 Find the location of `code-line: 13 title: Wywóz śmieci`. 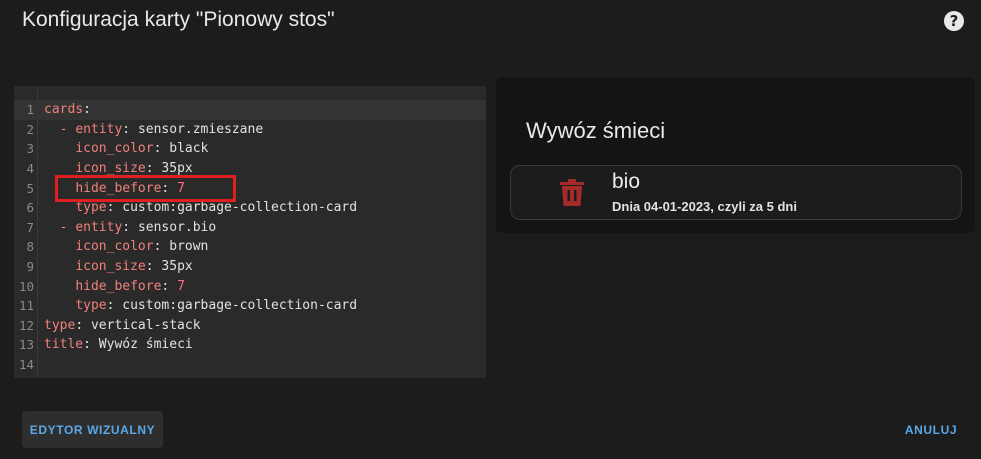

code-line: 13 title: Wywóz śmieci is located at coordinates (250, 345).